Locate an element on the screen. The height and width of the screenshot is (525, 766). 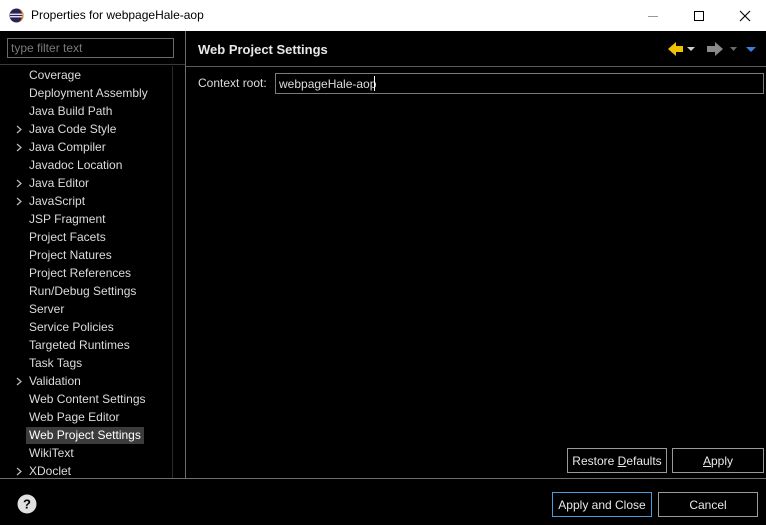
help-icon: ? is located at coordinates (27, 504).